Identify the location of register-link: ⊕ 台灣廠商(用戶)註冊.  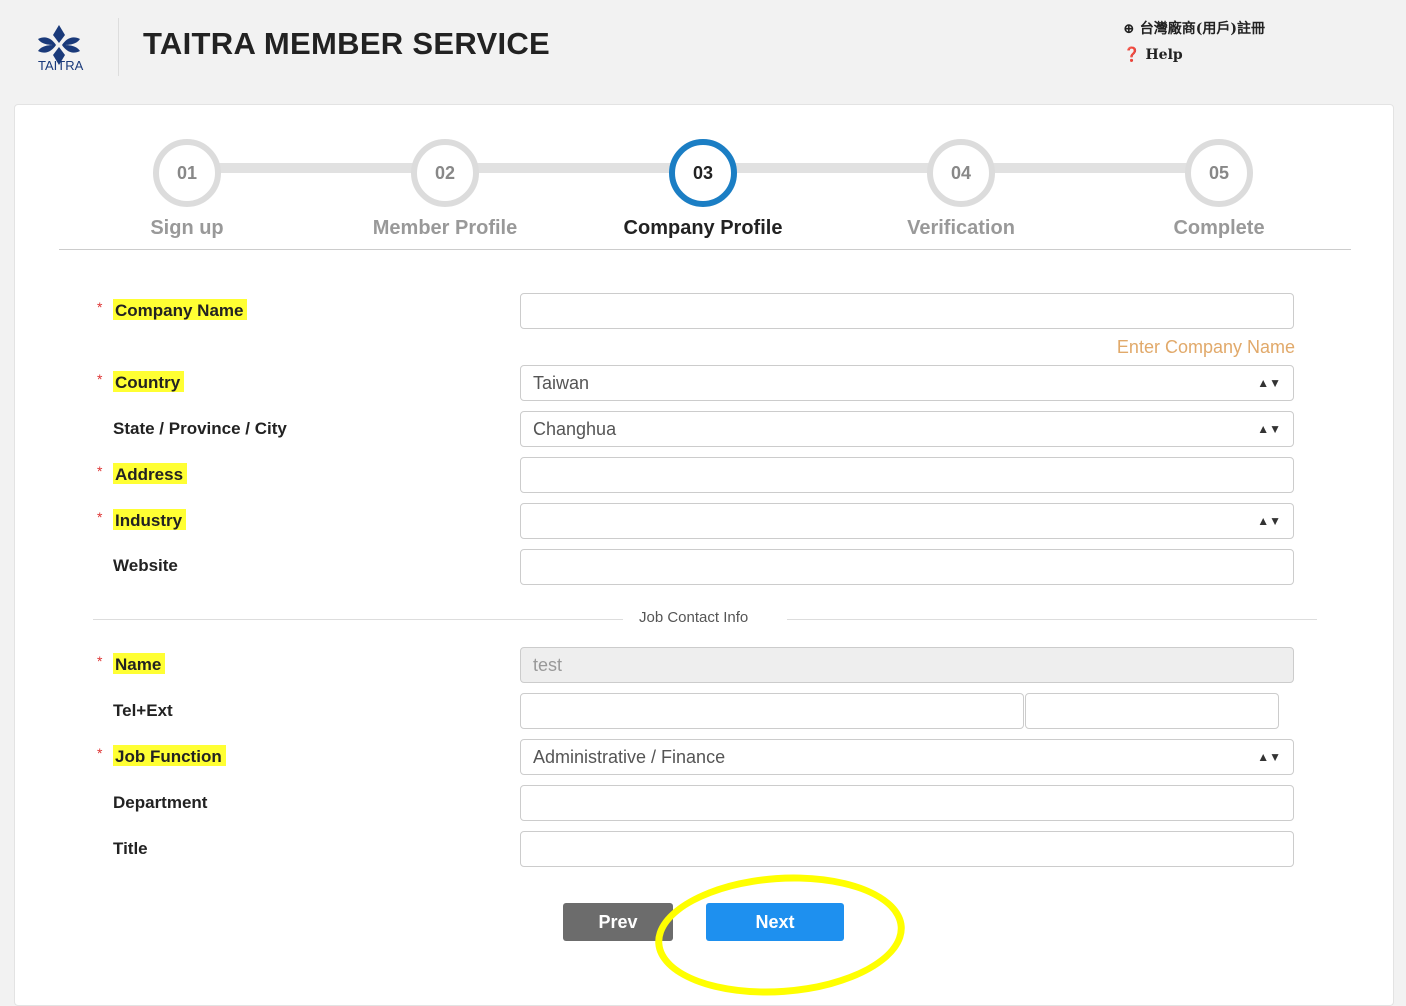
(1194, 29).